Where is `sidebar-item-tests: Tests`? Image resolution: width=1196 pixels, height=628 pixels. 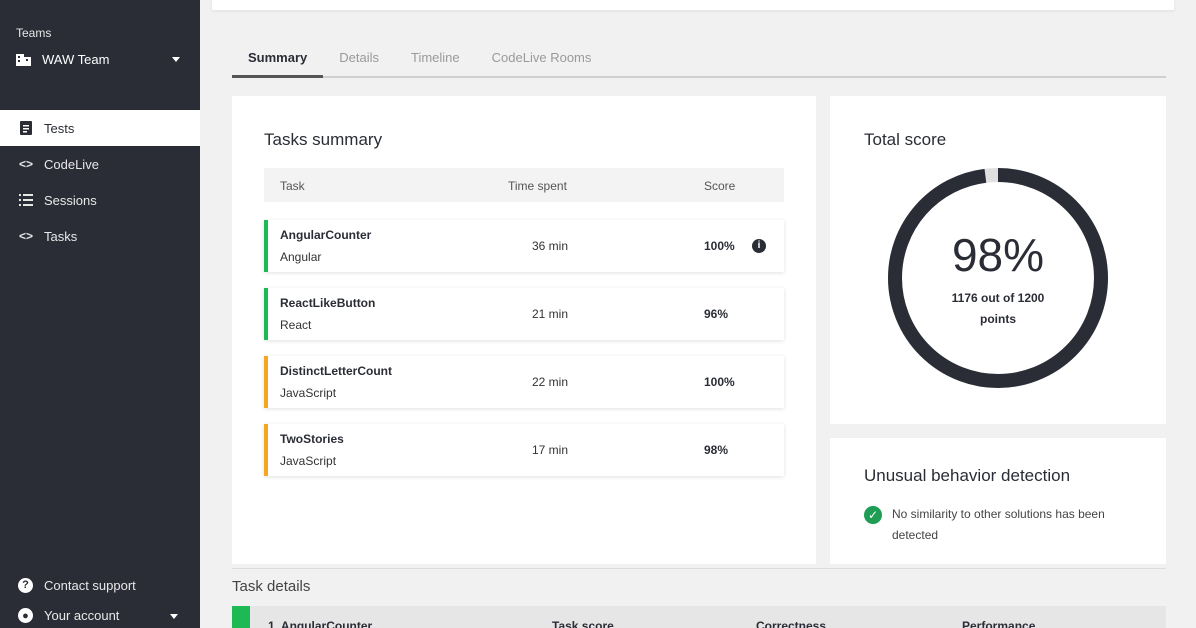 sidebar-item-tests: Tests is located at coordinates (100, 128).